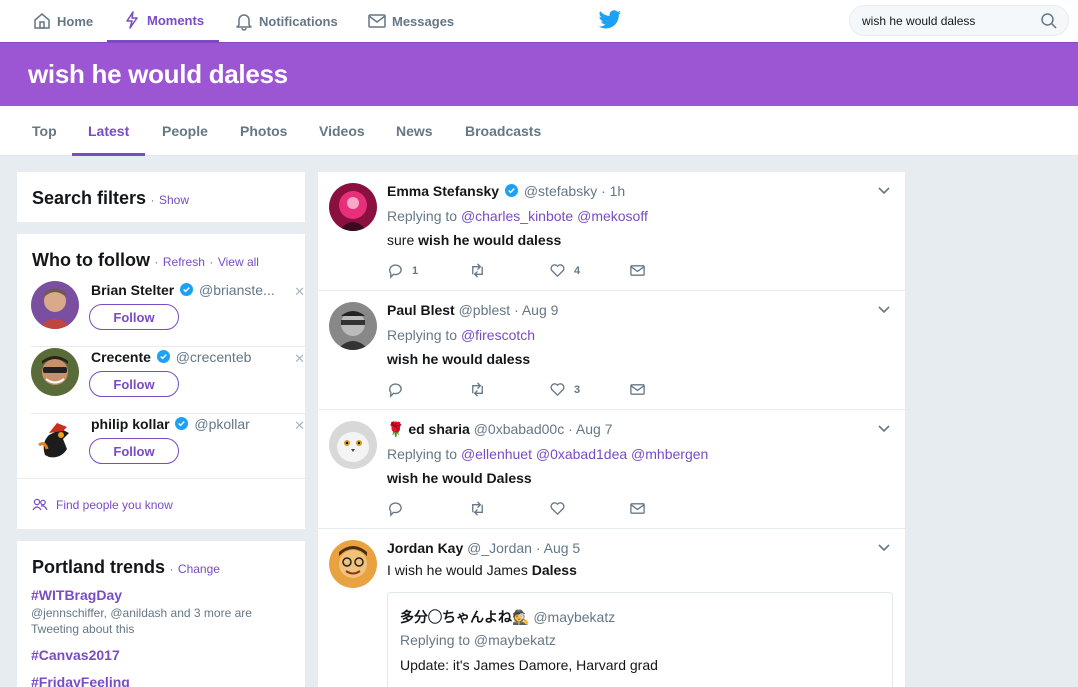 The width and height of the screenshot is (1078, 687). I want to click on trend-name: #WITBragDay, so click(77, 595).